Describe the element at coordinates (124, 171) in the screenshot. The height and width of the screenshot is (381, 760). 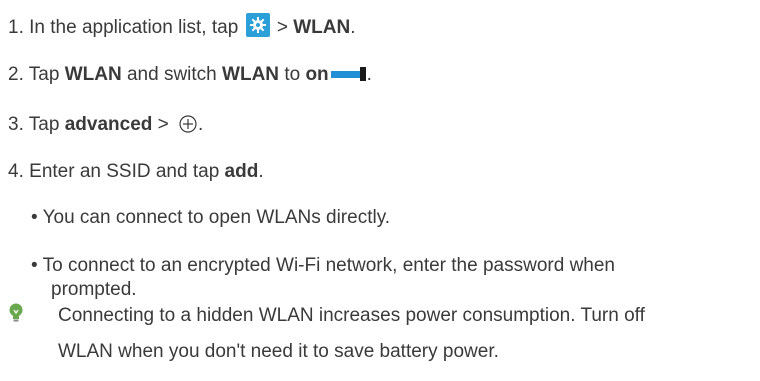
I see `step-4-text: Enter an SSID and tap` at that location.